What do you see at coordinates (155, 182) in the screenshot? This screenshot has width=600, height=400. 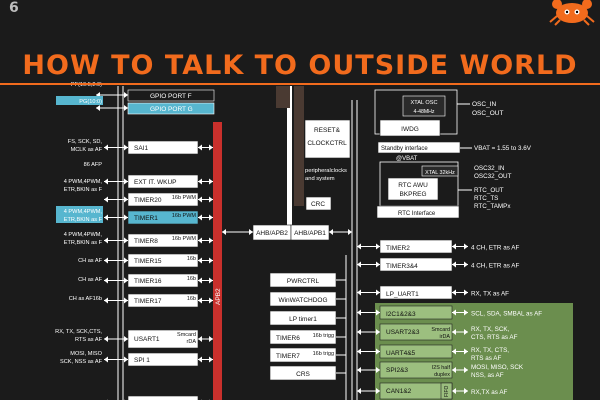 I see `block-ext-it-wkup-label: EXT IT. WKUP` at bounding box center [155, 182].